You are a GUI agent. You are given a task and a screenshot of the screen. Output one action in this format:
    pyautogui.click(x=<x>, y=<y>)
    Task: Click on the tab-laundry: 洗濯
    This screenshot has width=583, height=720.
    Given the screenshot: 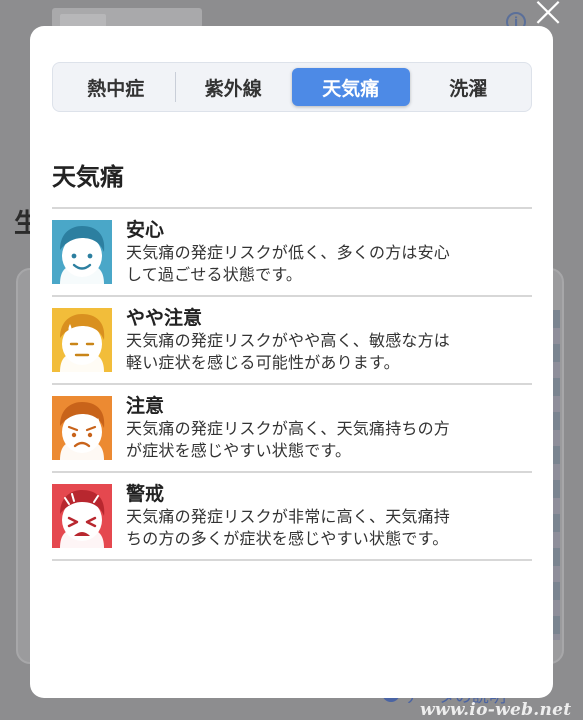 What is the action you would take?
    pyautogui.click(x=469, y=87)
    